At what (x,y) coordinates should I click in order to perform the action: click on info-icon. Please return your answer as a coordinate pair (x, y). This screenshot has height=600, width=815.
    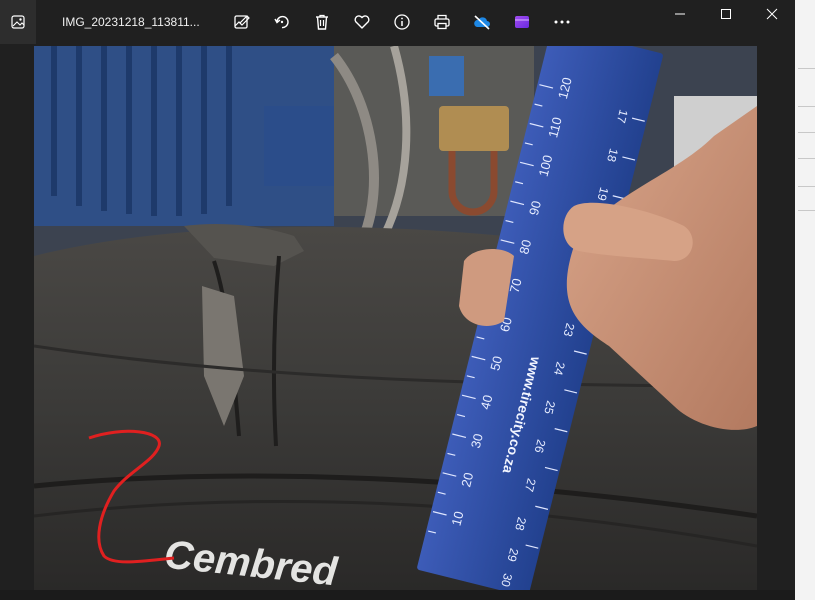
    Looking at the image, I should click on (402, 22).